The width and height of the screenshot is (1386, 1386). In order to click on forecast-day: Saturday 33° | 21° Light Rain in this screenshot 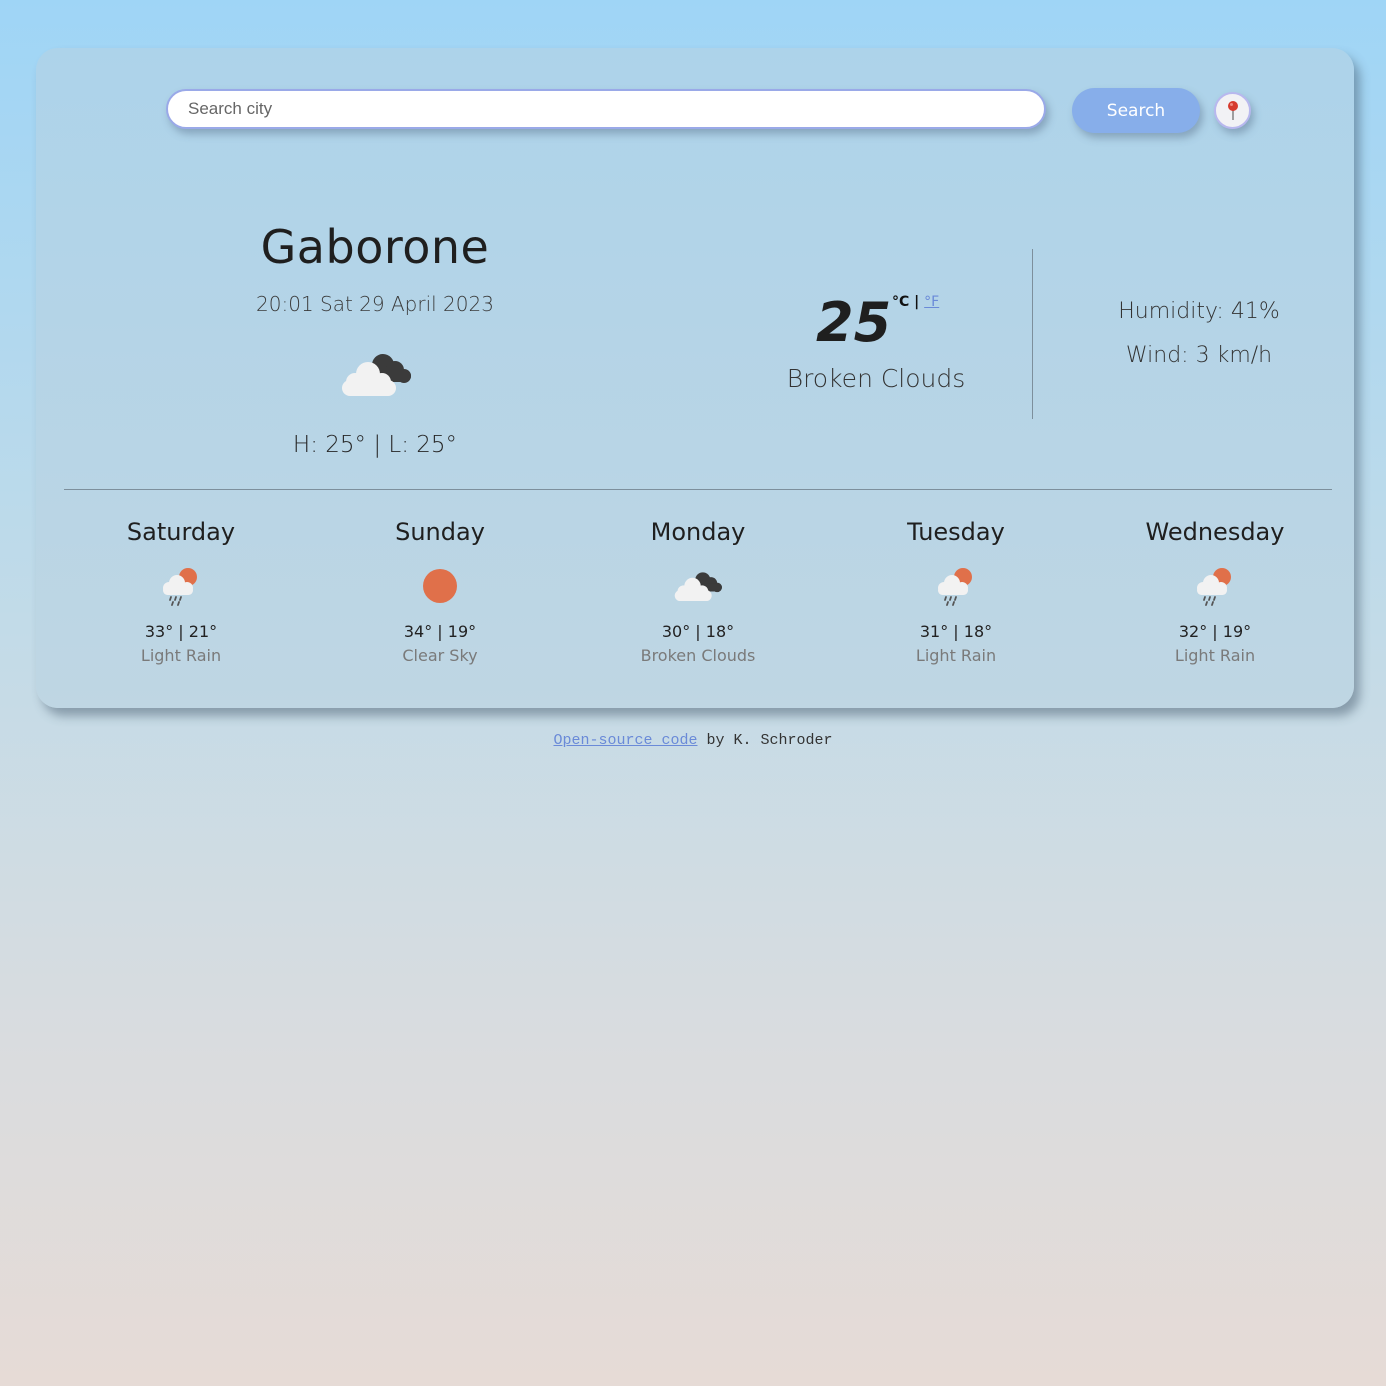, I will do `click(181, 591)`.